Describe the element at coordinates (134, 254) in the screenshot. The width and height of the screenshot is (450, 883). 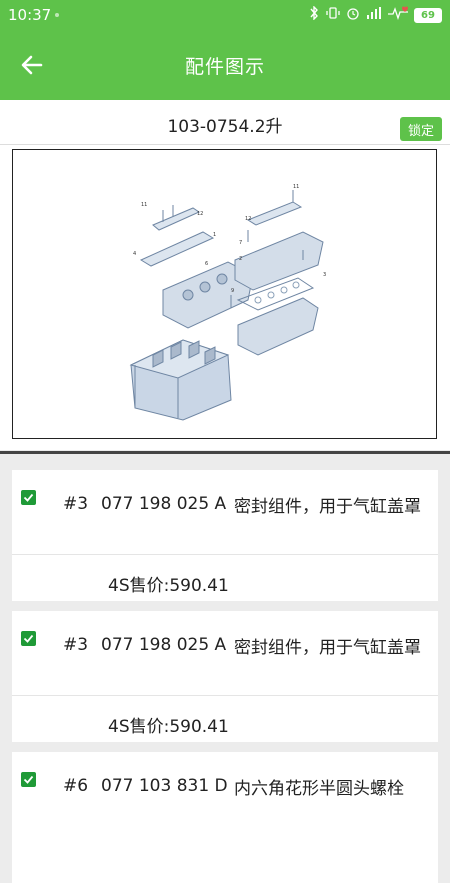
I see `svg-text: 4` at that location.